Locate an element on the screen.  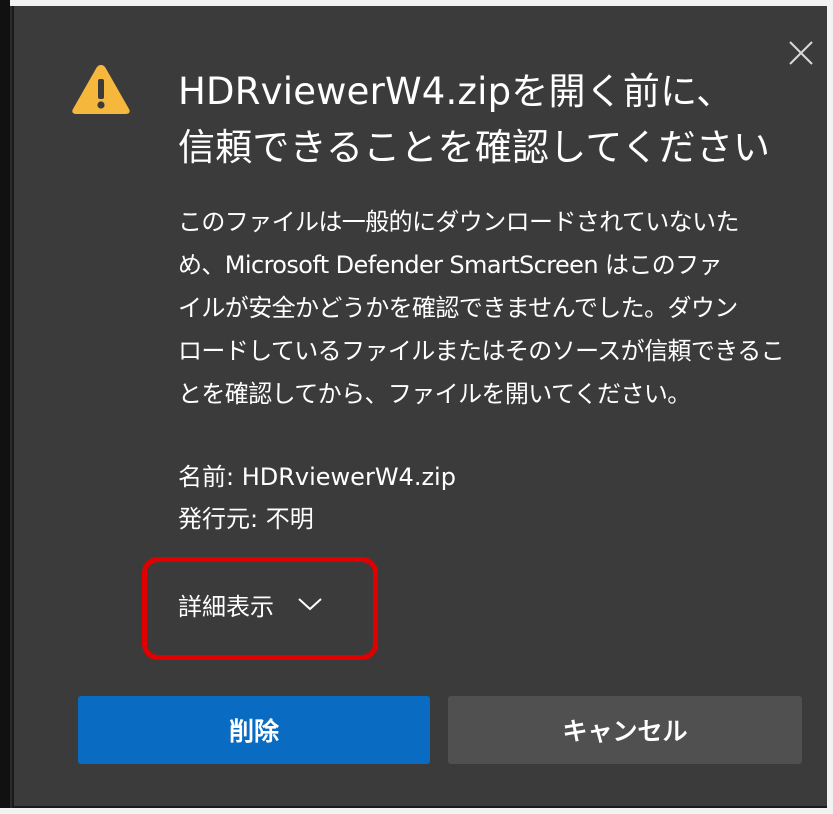
description-line: ロードしているファイルまたはそのソースが信頼できるこ is located at coordinates (481, 351).